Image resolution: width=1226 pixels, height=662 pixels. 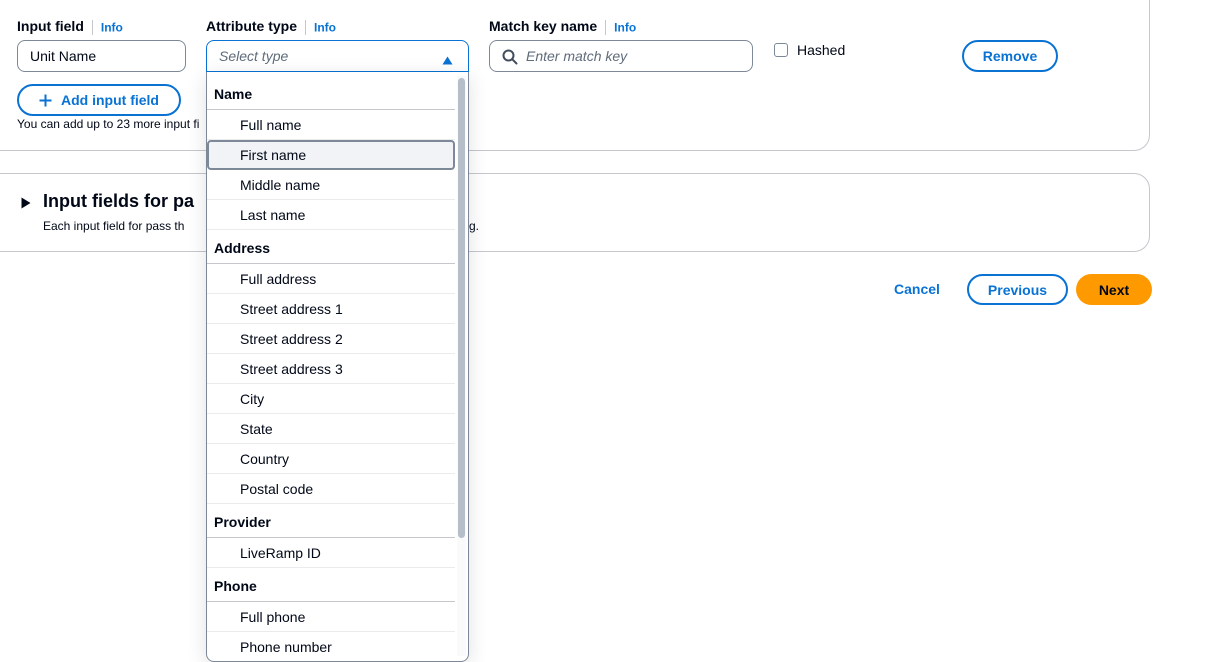 I want to click on dropdown-scroll-thumb, so click(x=461, y=308).